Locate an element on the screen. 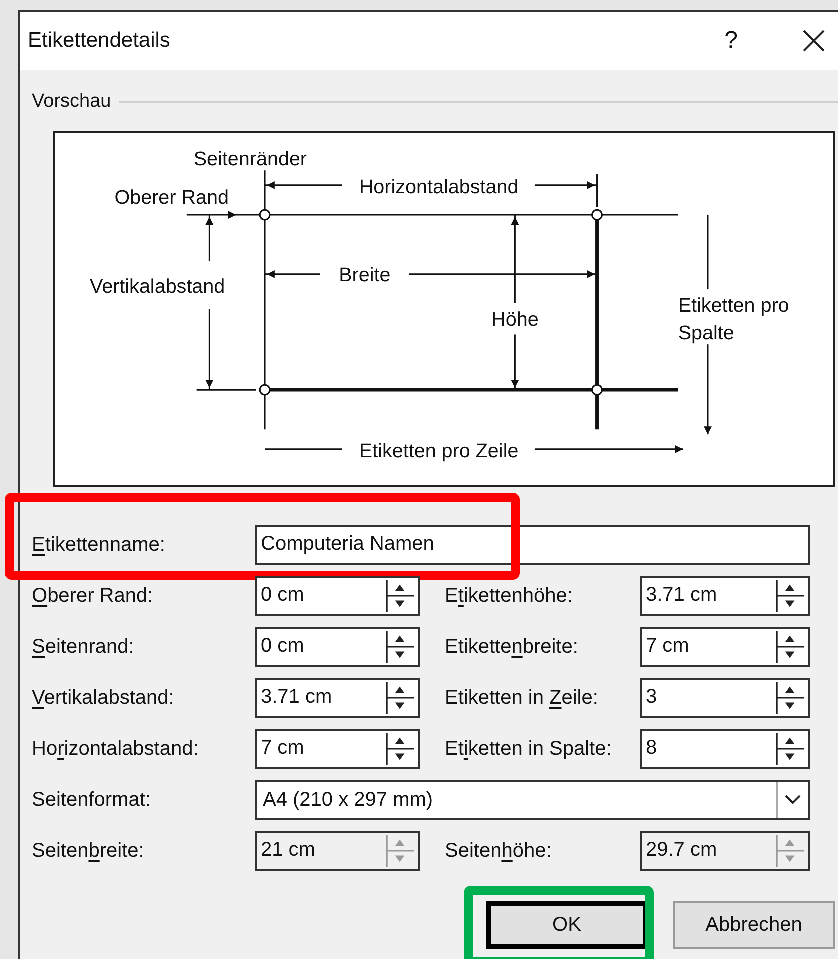 This screenshot has height=959, width=838. field-label: Seitenhöhe: is located at coordinates (498, 851).